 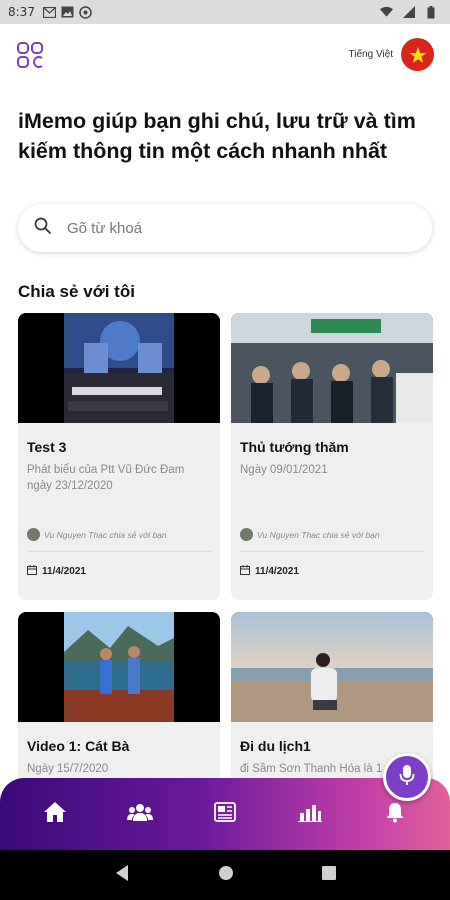 I want to click on microphone-icon, so click(x=407, y=777).